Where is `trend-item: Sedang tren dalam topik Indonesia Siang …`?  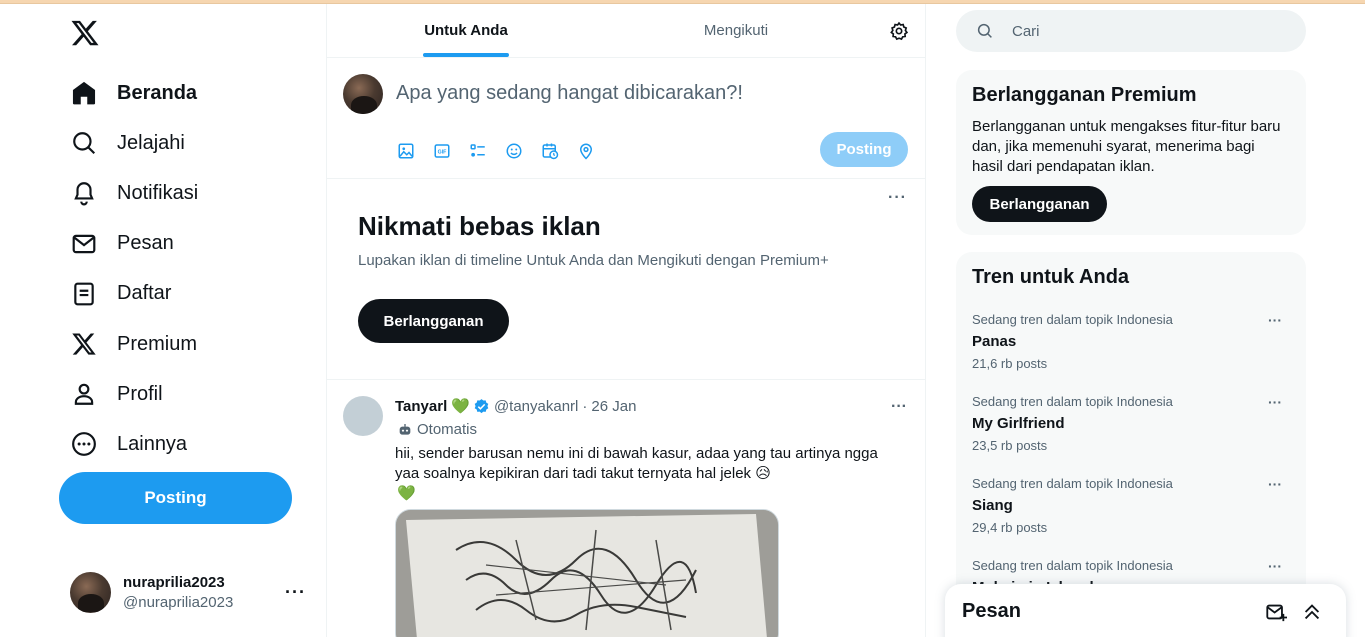
trend-item: Sedang tren dalam topik Indonesia Siang … is located at coordinates (1131, 517).